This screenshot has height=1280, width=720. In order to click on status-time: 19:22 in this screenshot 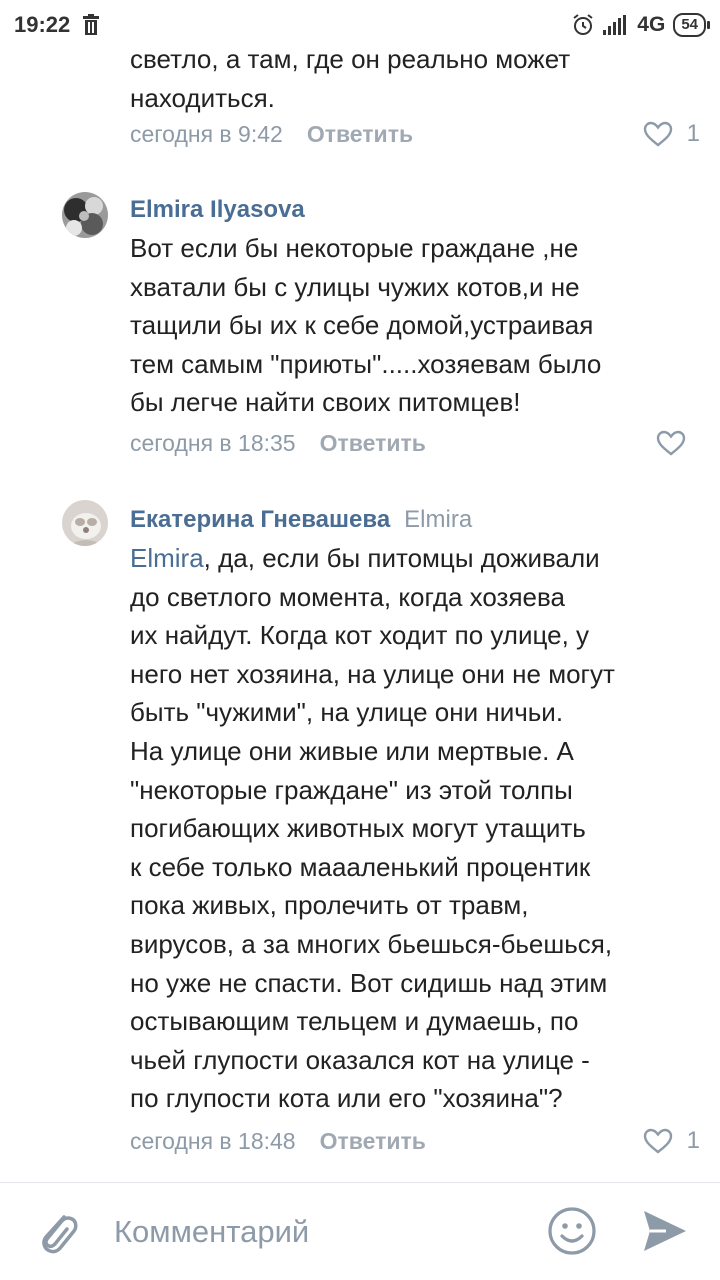, I will do `click(42, 24)`.